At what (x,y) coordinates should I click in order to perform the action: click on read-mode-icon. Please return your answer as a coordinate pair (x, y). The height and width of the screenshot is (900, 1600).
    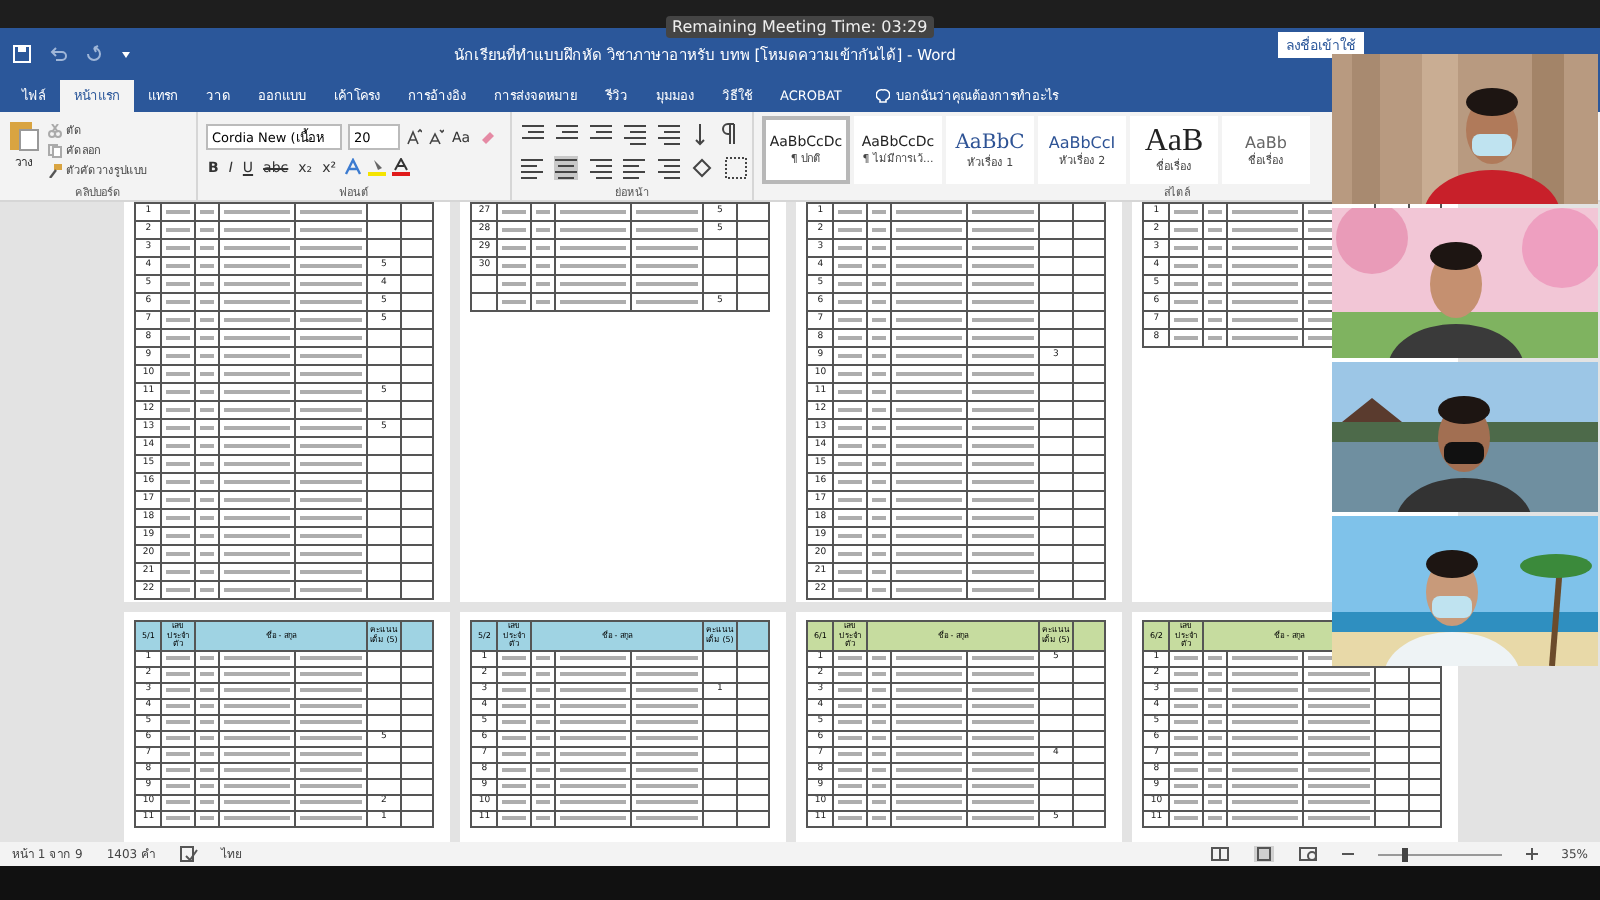
    Looking at the image, I should click on (1219, 854).